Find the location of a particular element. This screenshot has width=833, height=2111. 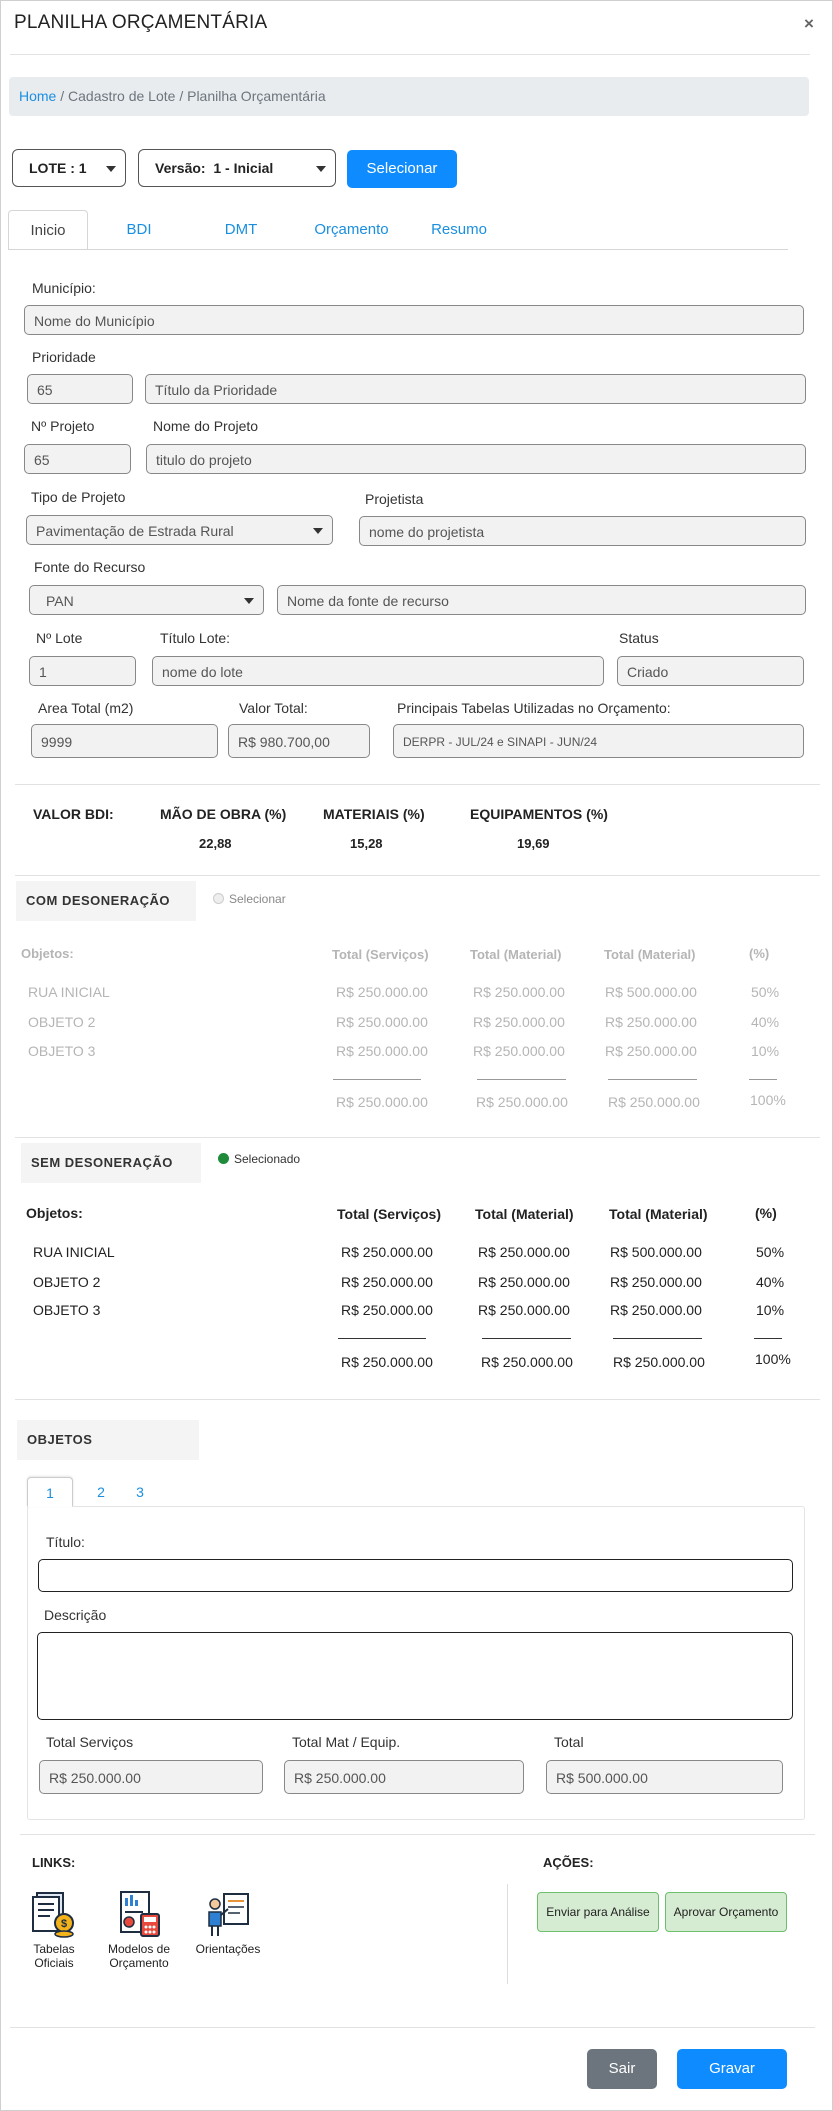

fonte-value: PAN is located at coordinates (60, 601).